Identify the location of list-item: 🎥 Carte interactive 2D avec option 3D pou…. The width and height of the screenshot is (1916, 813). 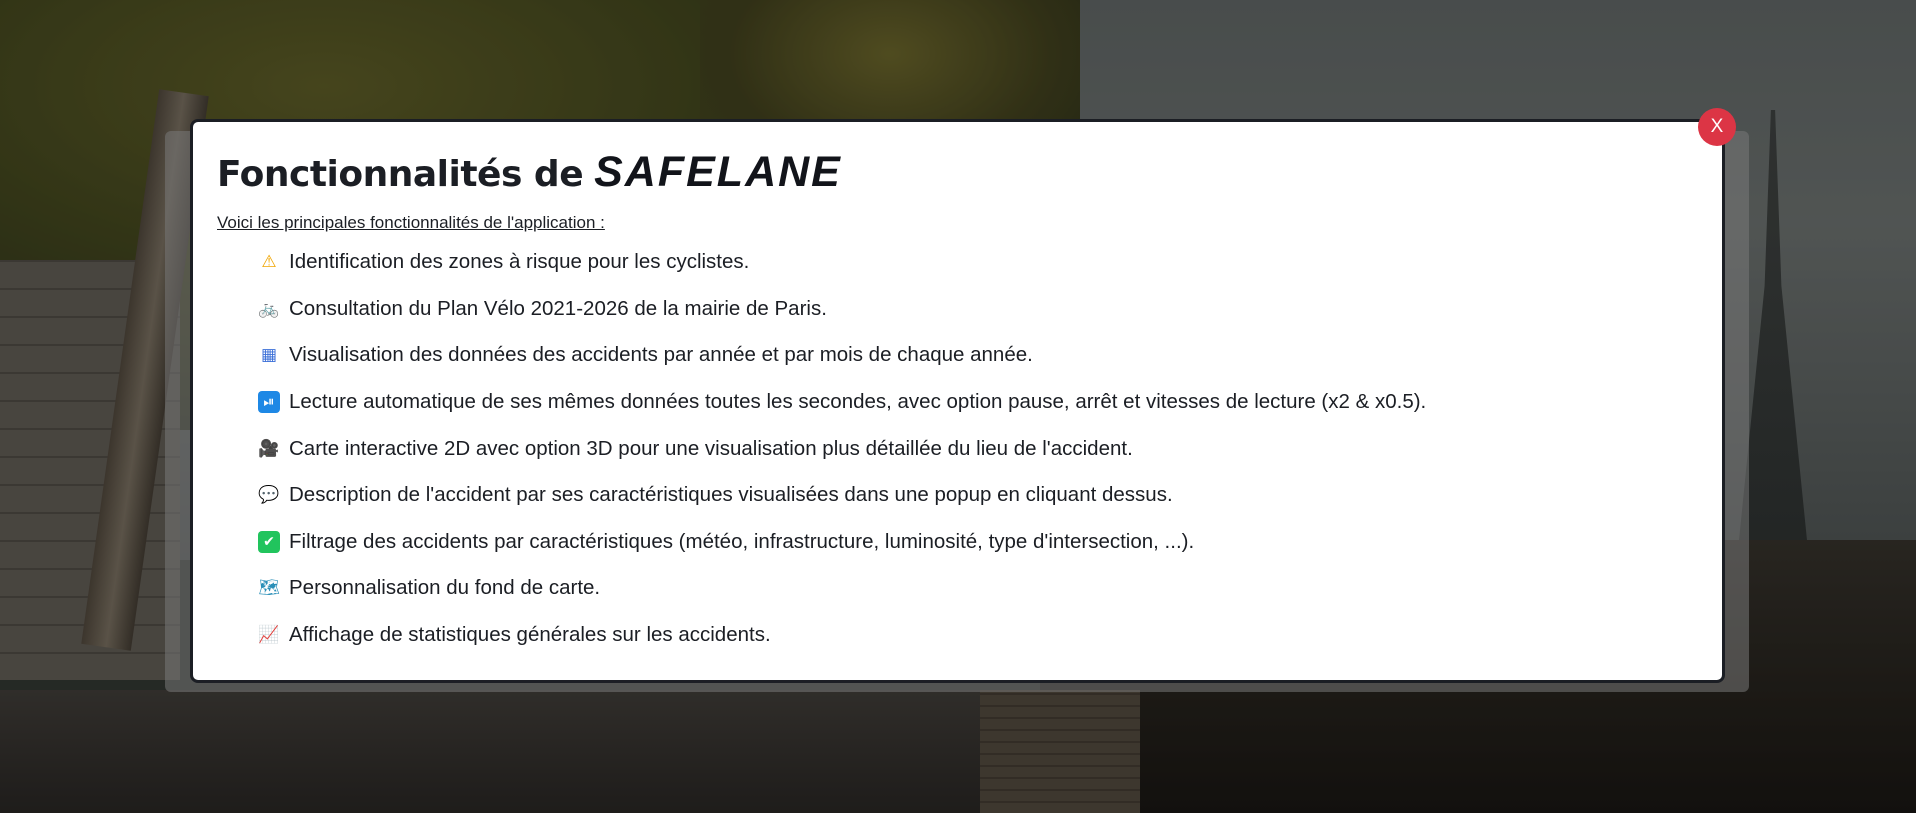
(978, 448).